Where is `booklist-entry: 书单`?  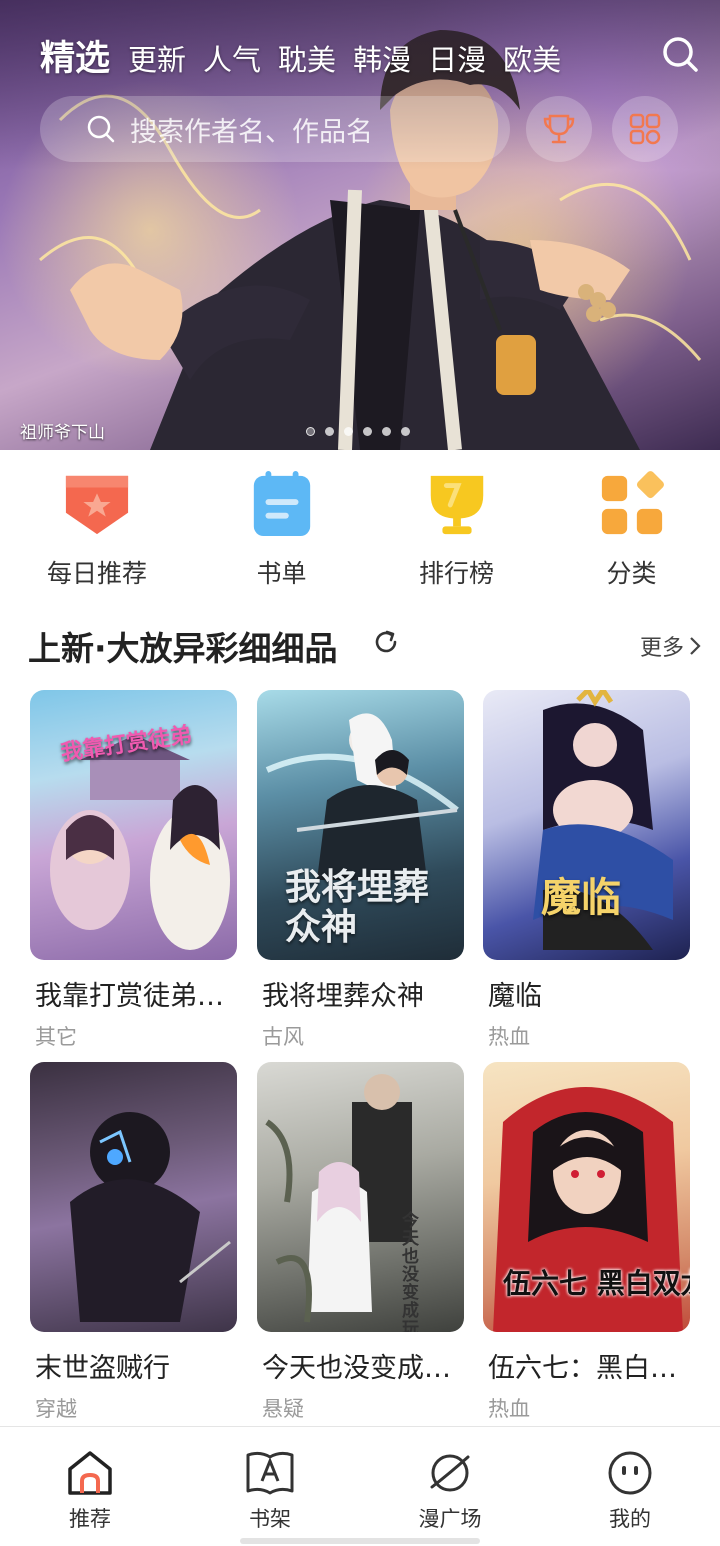
booklist-entry: 书单 is located at coordinates (281, 530).